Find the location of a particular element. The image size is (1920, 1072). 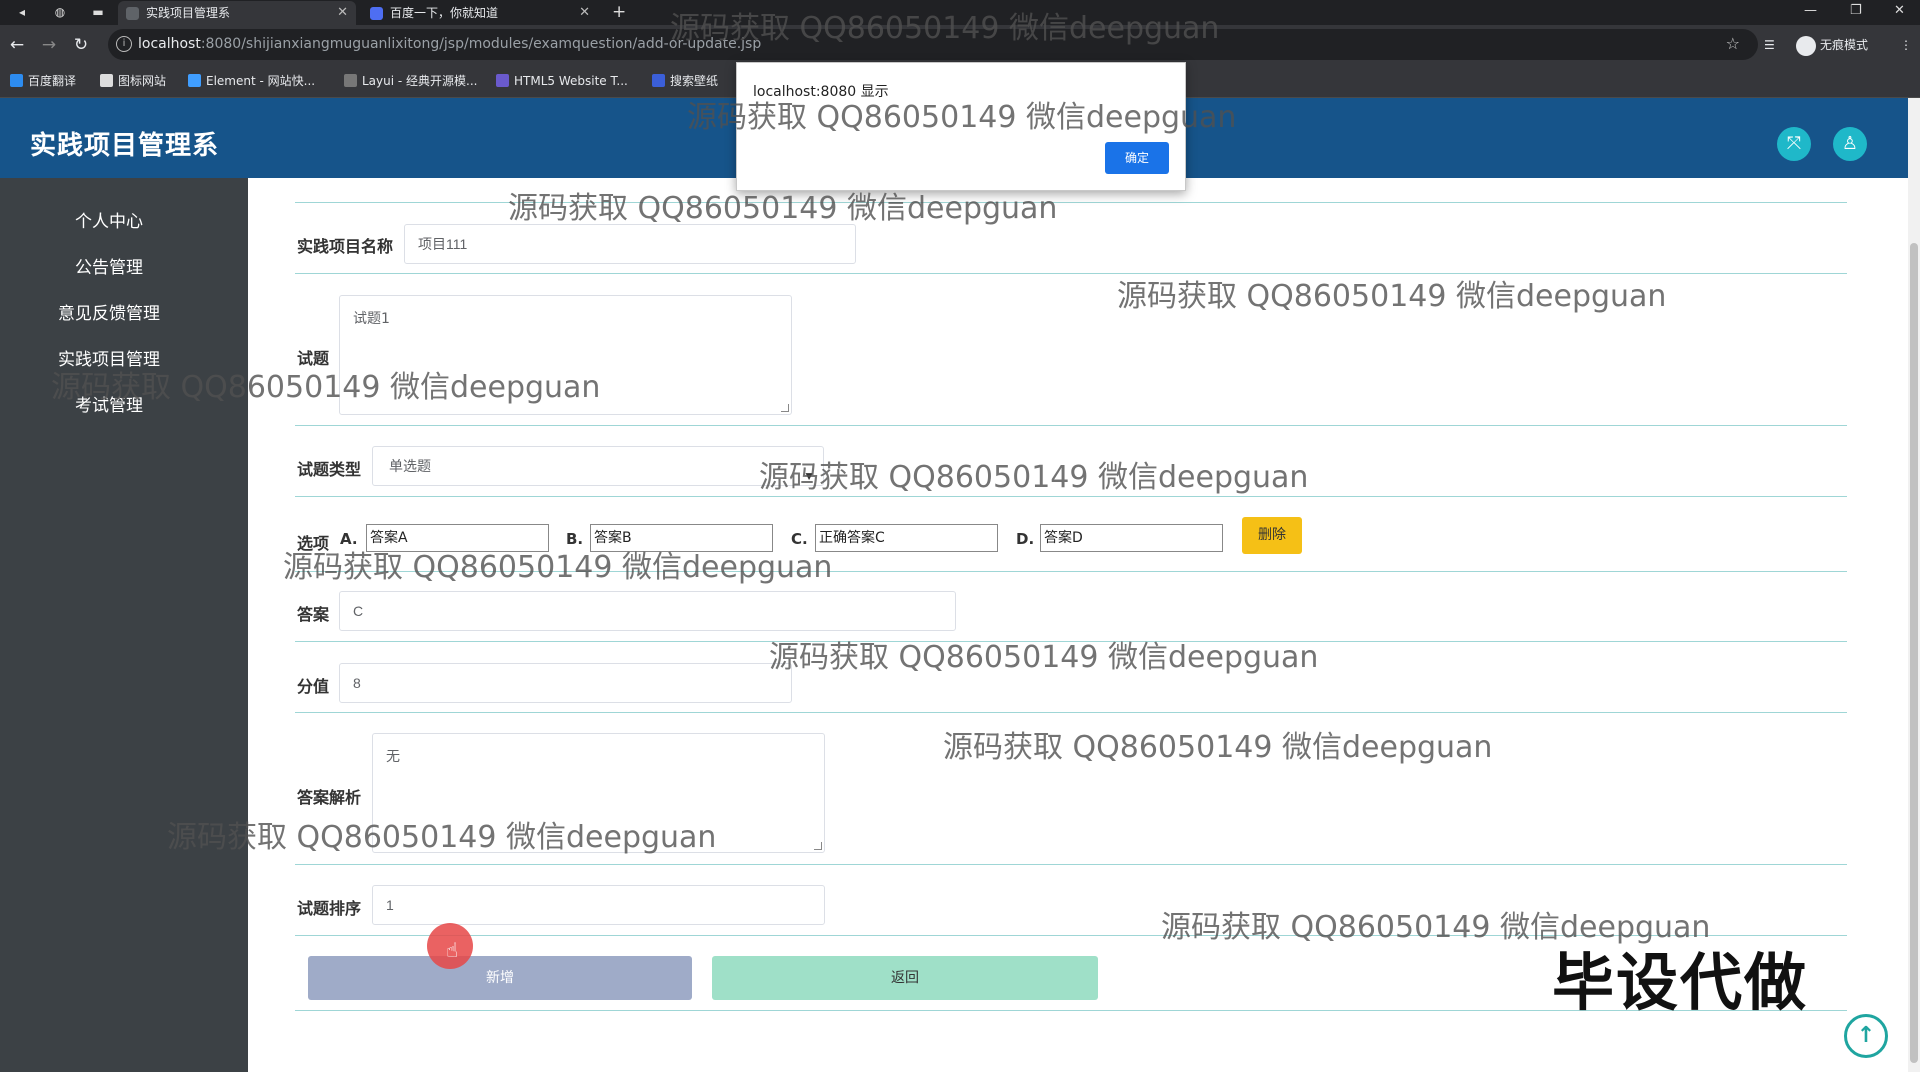

order-label: 试题排序 is located at coordinates (329, 908).